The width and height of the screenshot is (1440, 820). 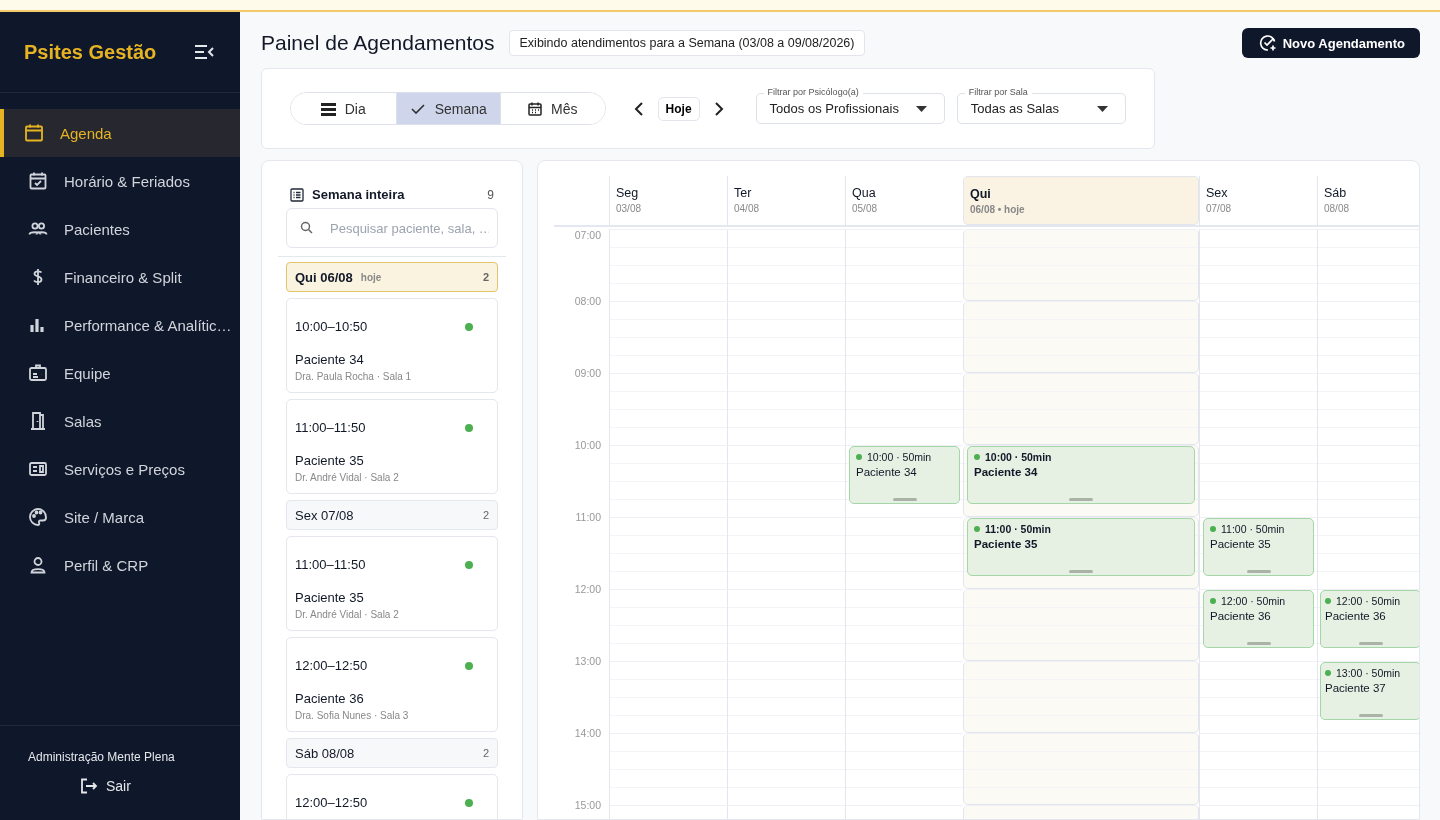 I want to click on appointment-card: 12:00–12:50 Paciente 36 Dra. Sofia Nunes · Sala 3, so click(x=392, y=684).